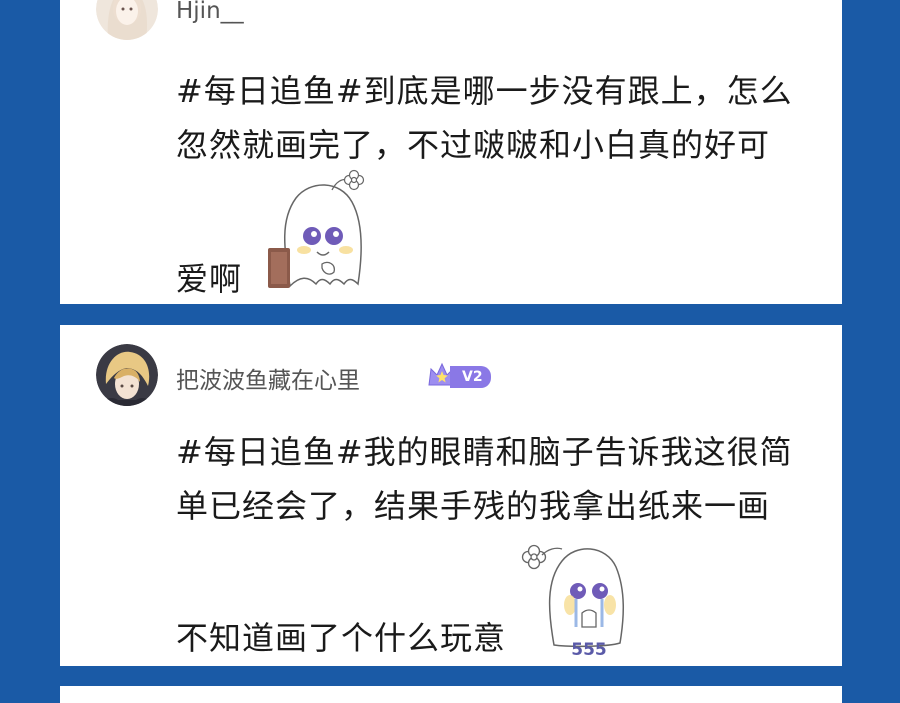  Describe the element at coordinates (484, 452) in the screenshot. I see `comment-text-line: #每日追鱼#我的眼睛和脑子告诉我这很简` at that location.